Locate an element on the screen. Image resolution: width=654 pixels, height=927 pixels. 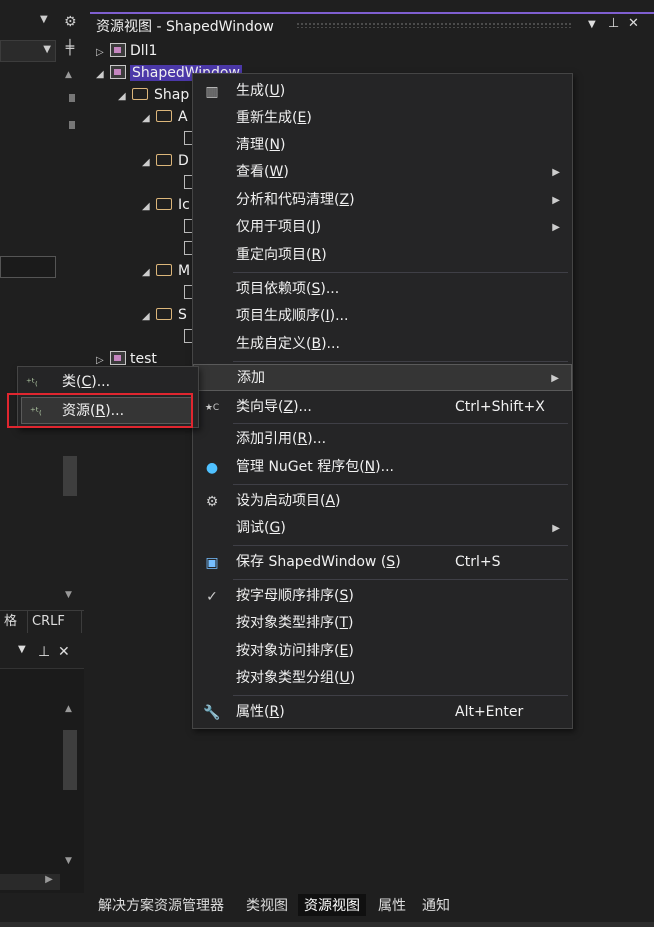
scroll-marker is located at coordinates (72, 125).